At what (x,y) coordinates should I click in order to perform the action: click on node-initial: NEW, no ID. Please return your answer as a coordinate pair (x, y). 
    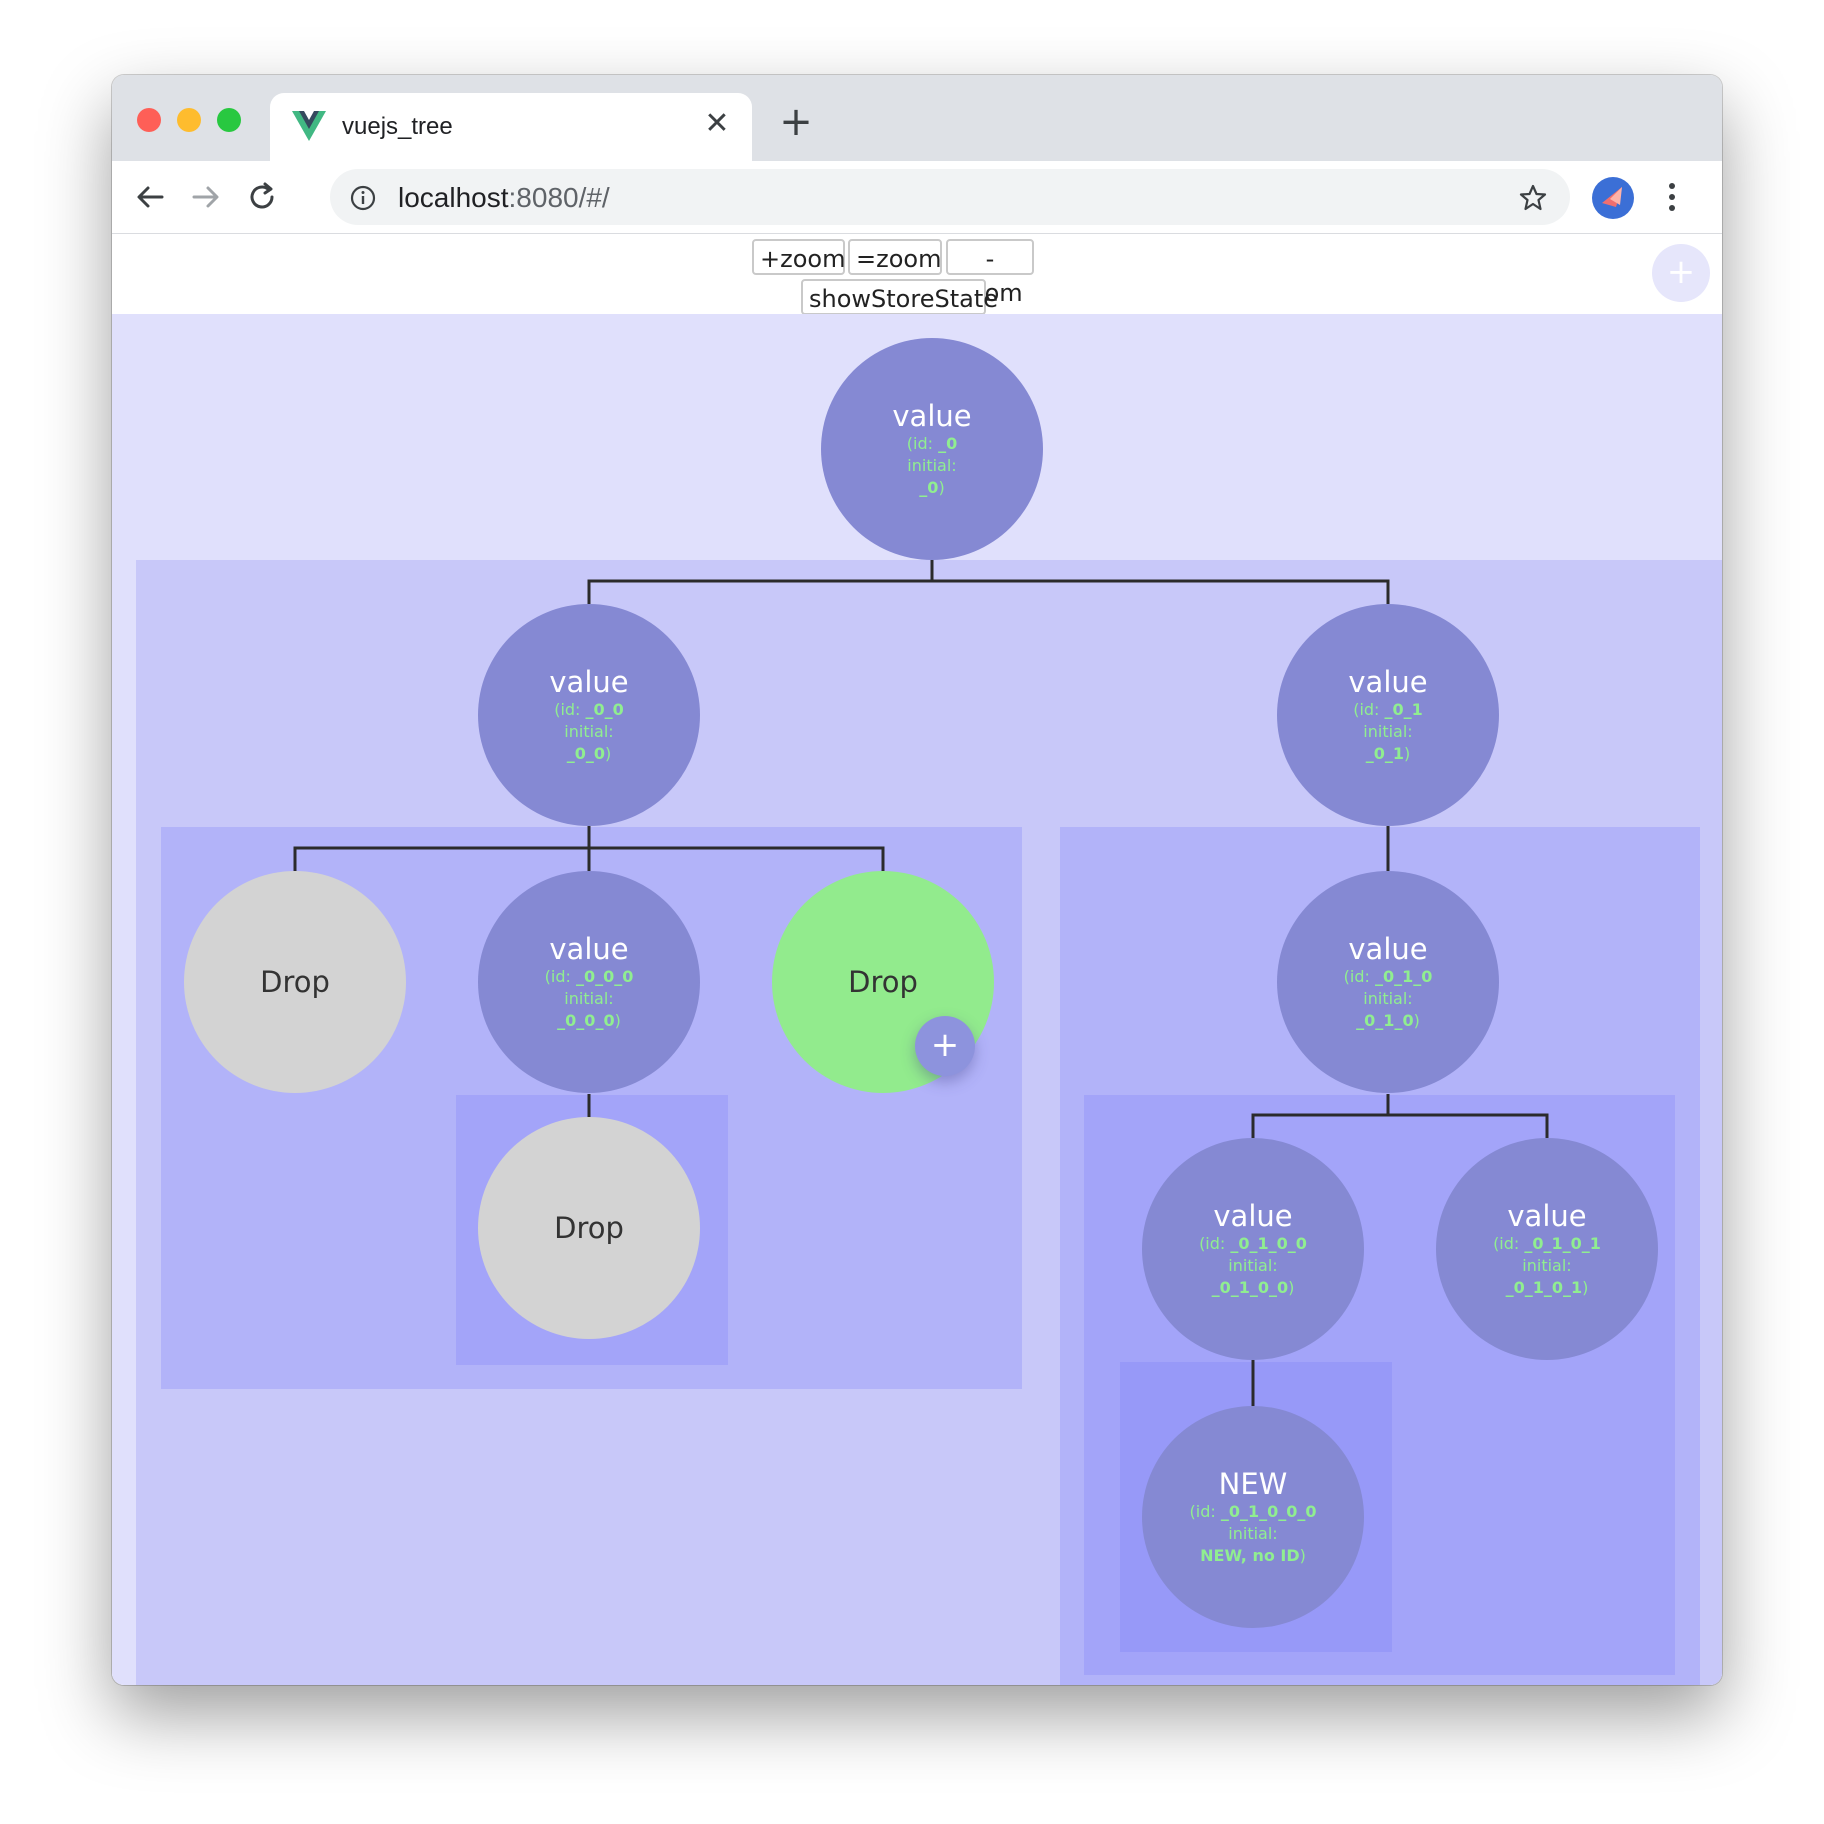
    Looking at the image, I should click on (1250, 1555).